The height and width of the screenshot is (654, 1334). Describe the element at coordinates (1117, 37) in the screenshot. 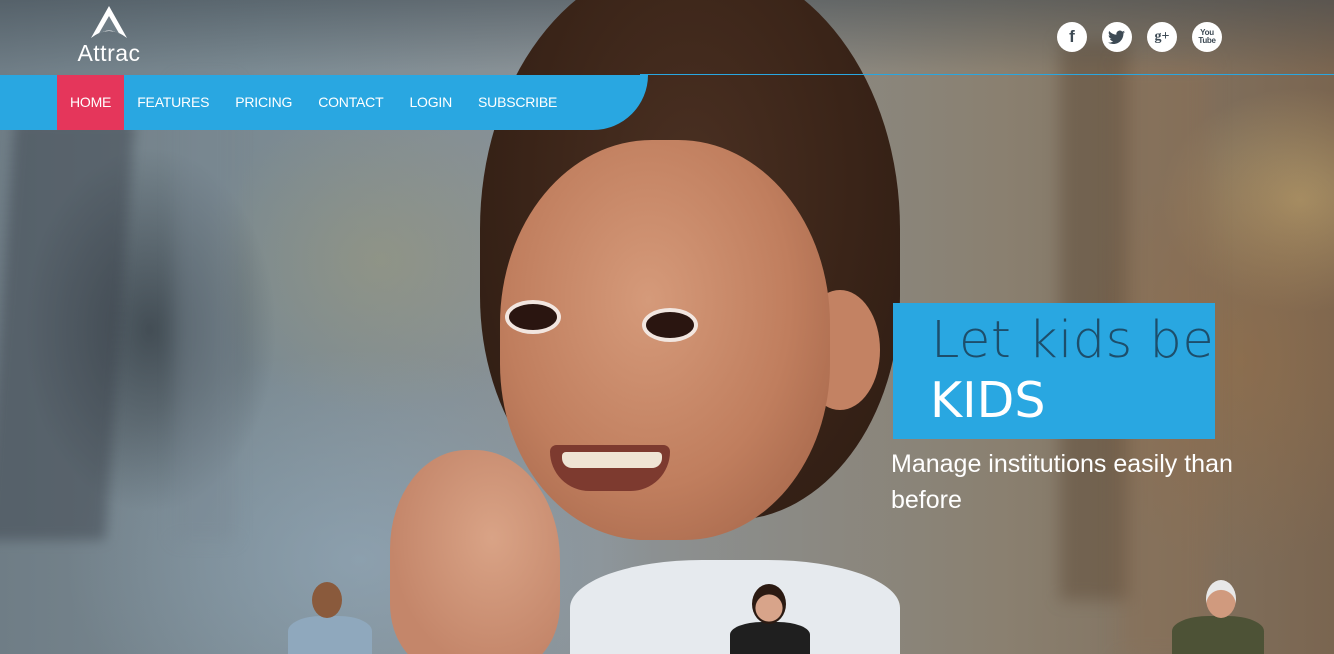

I see `twitter-icon` at that location.